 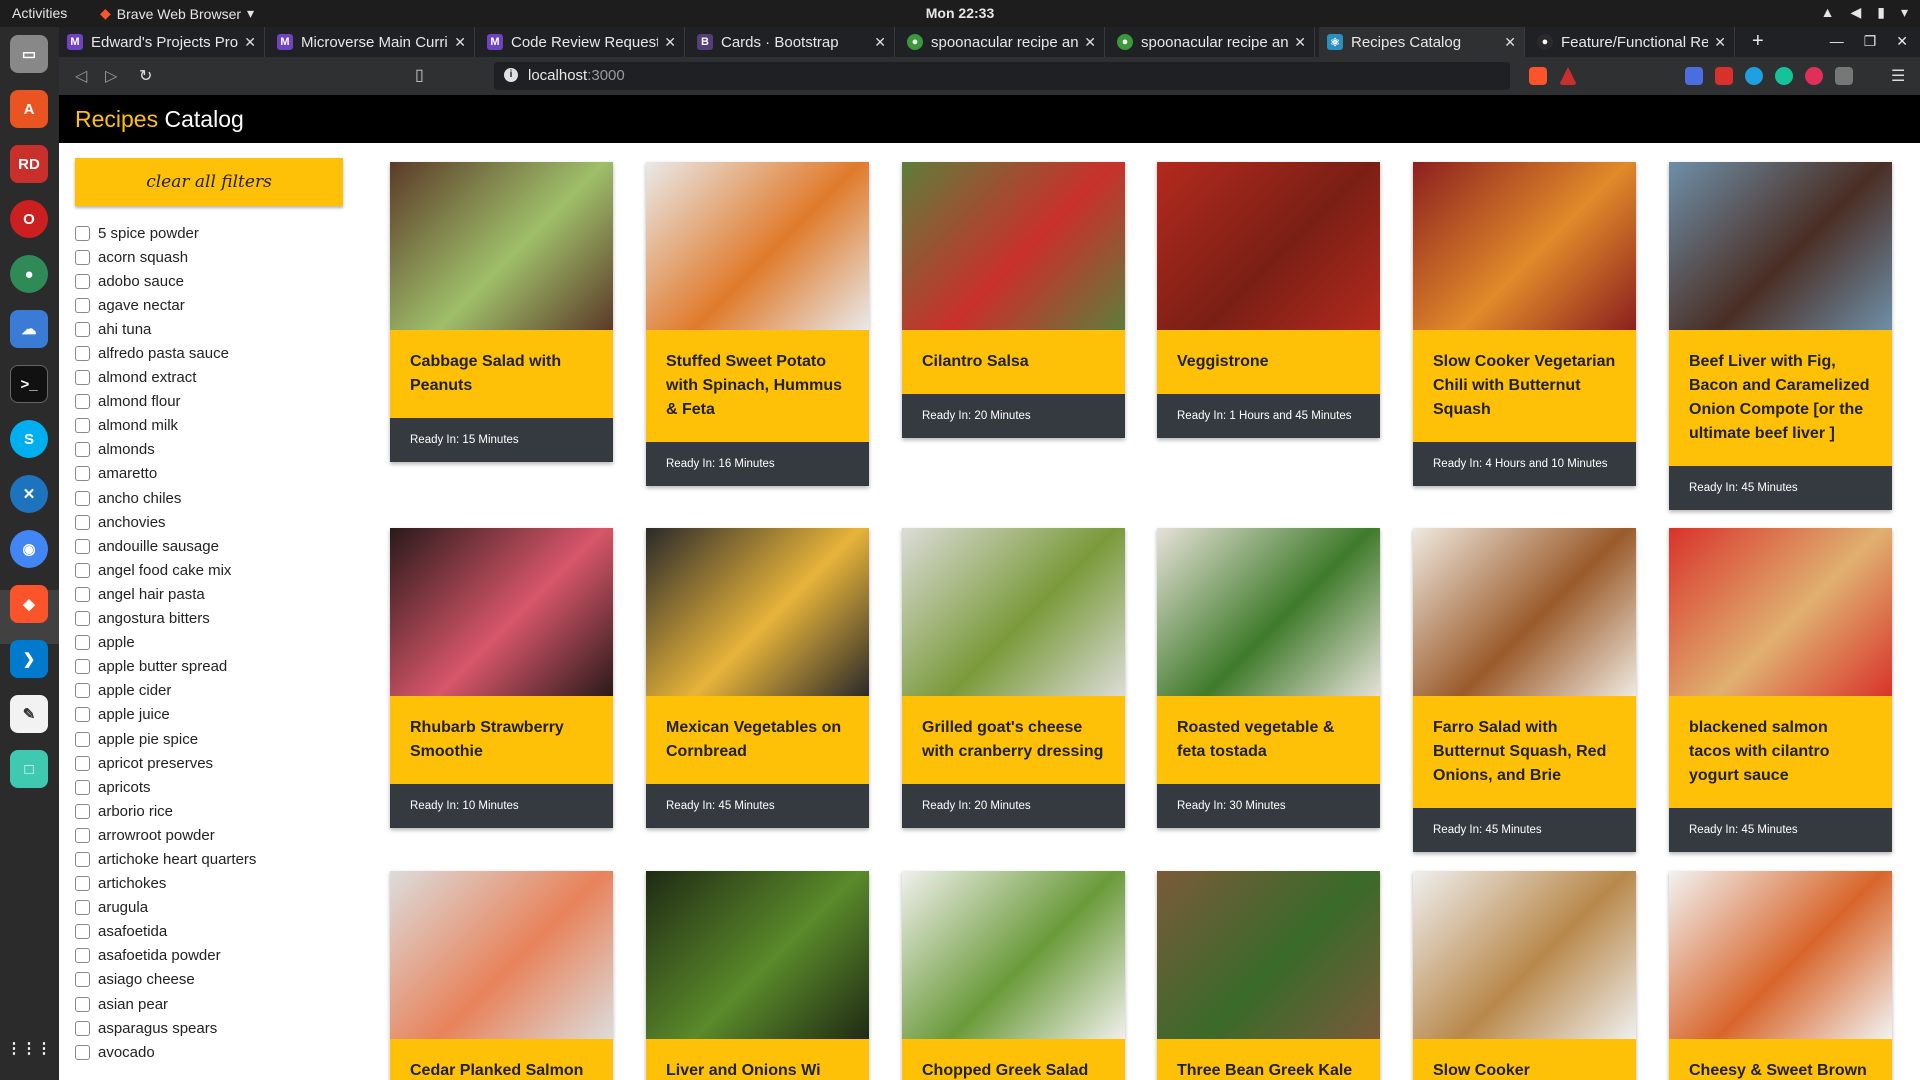 I want to click on maximize-icon: ❐, so click(x=1870, y=41).